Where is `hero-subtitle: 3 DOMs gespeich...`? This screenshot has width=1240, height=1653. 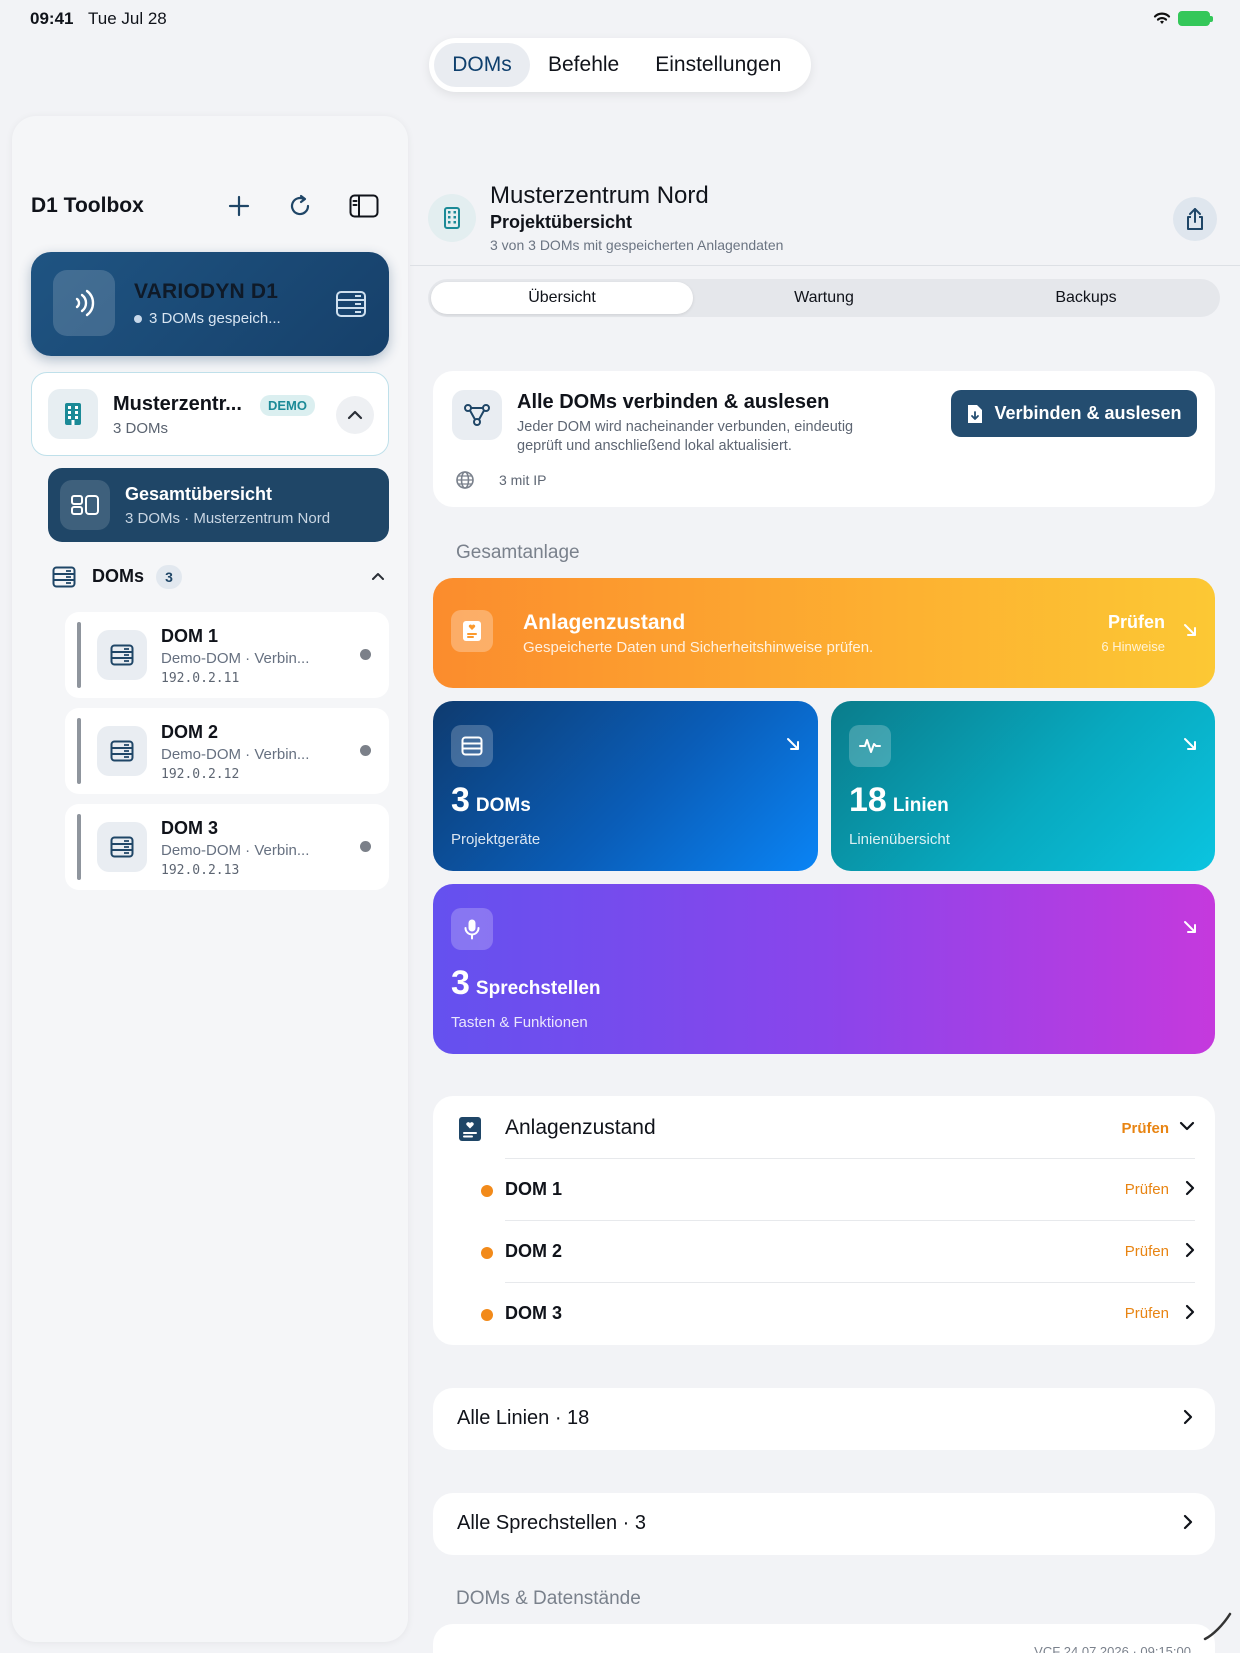 hero-subtitle: 3 DOMs gespeich... is located at coordinates (207, 318).